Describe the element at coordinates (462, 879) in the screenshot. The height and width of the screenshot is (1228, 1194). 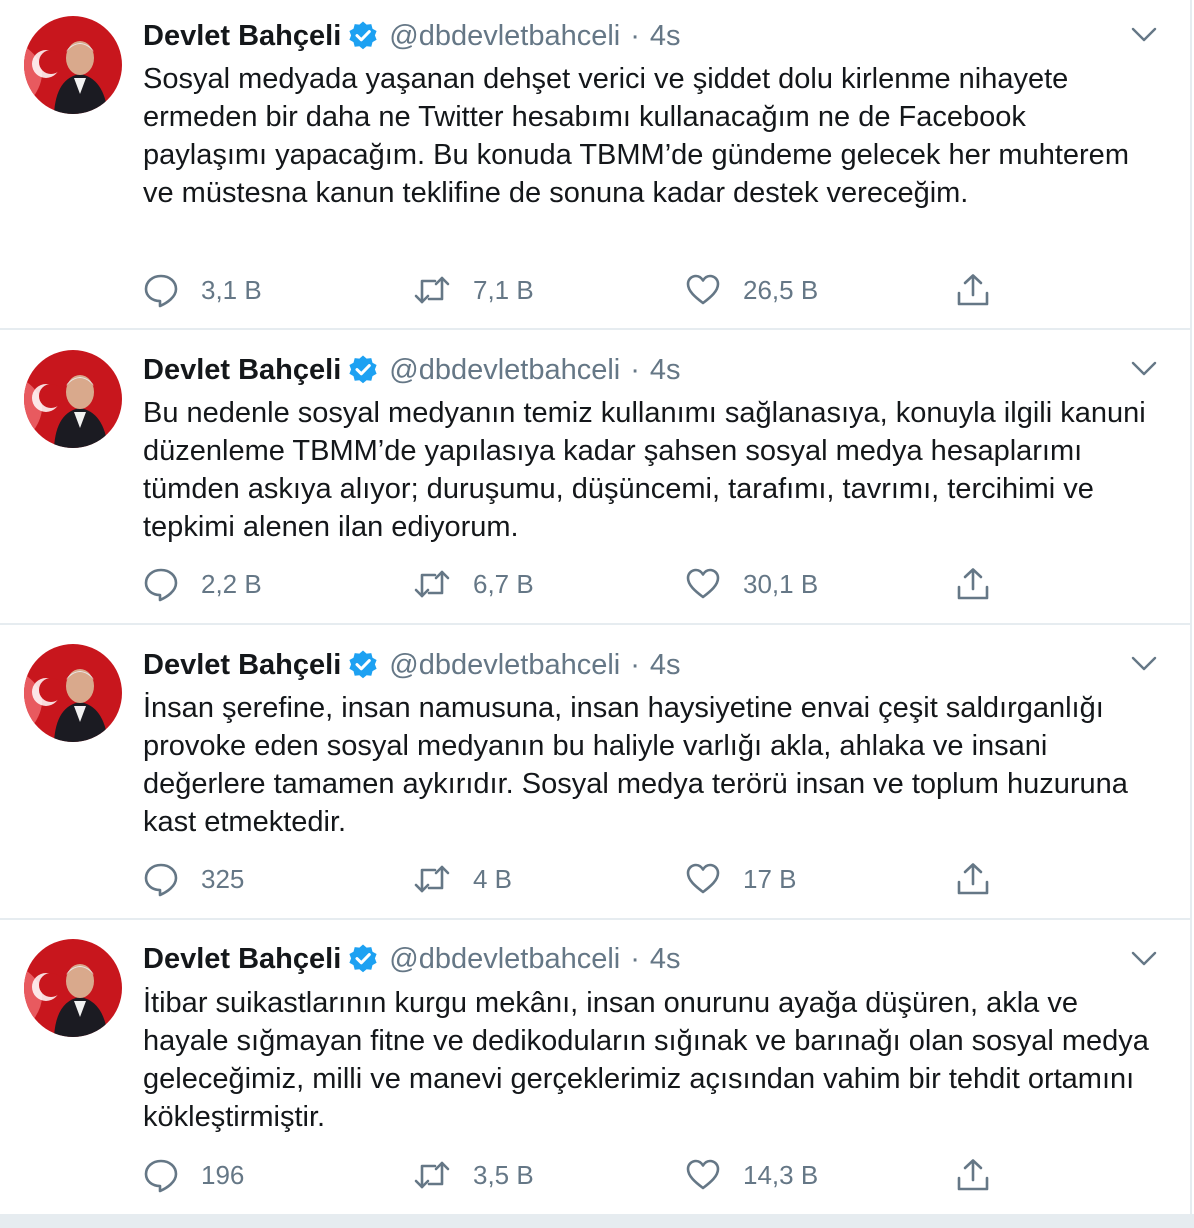
I see `retweet-button: 4 B` at that location.